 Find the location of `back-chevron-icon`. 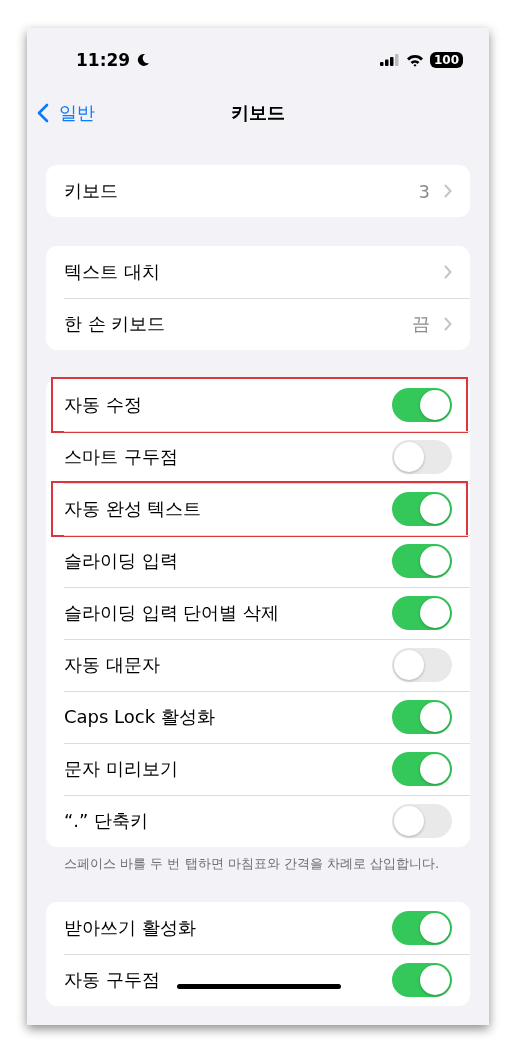

back-chevron-icon is located at coordinates (43, 113).